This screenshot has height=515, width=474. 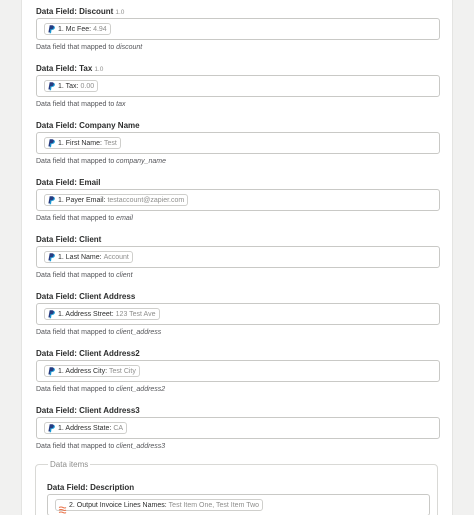 I want to click on mapped-value-pill: 1. Address State: CA, so click(x=86, y=428).